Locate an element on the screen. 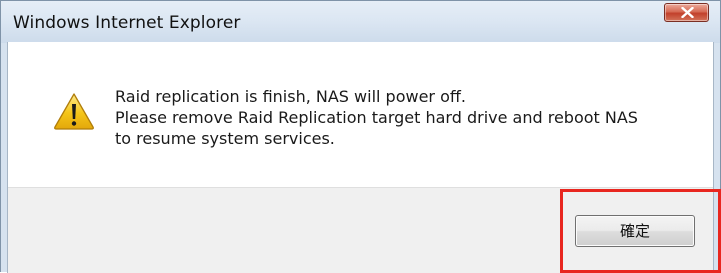 The width and height of the screenshot is (721, 273). ok-button: 確定 is located at coordinates (635, 231).